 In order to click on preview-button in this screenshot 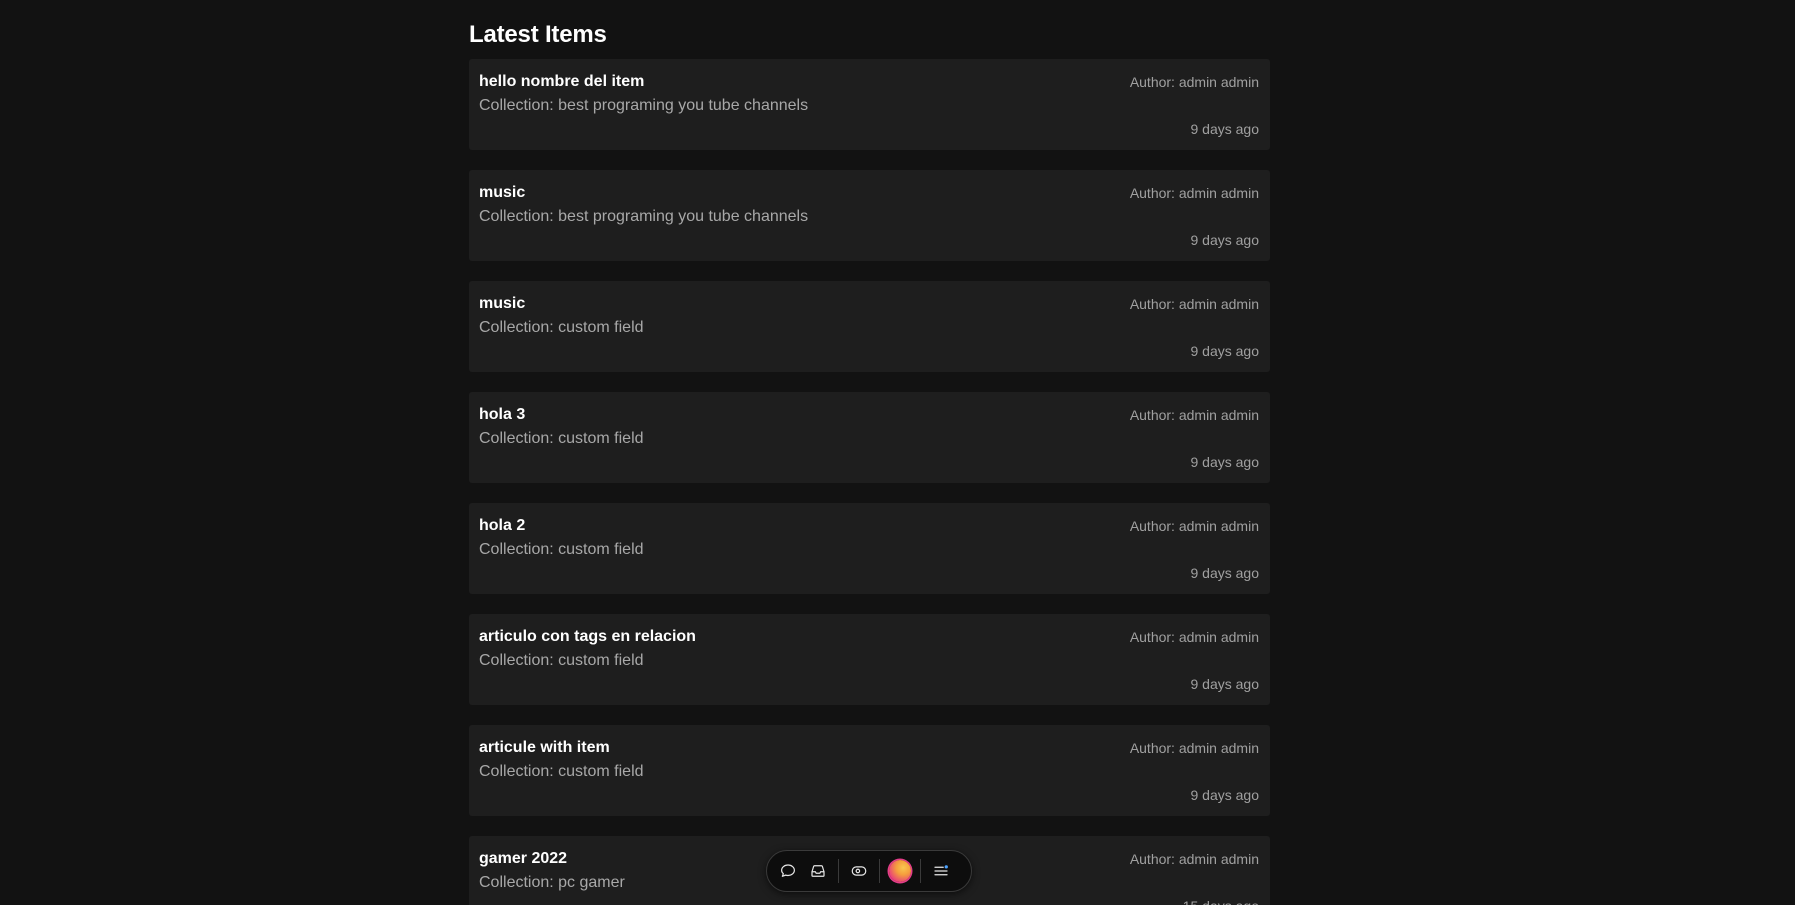, I will do `click(859, 871)`.